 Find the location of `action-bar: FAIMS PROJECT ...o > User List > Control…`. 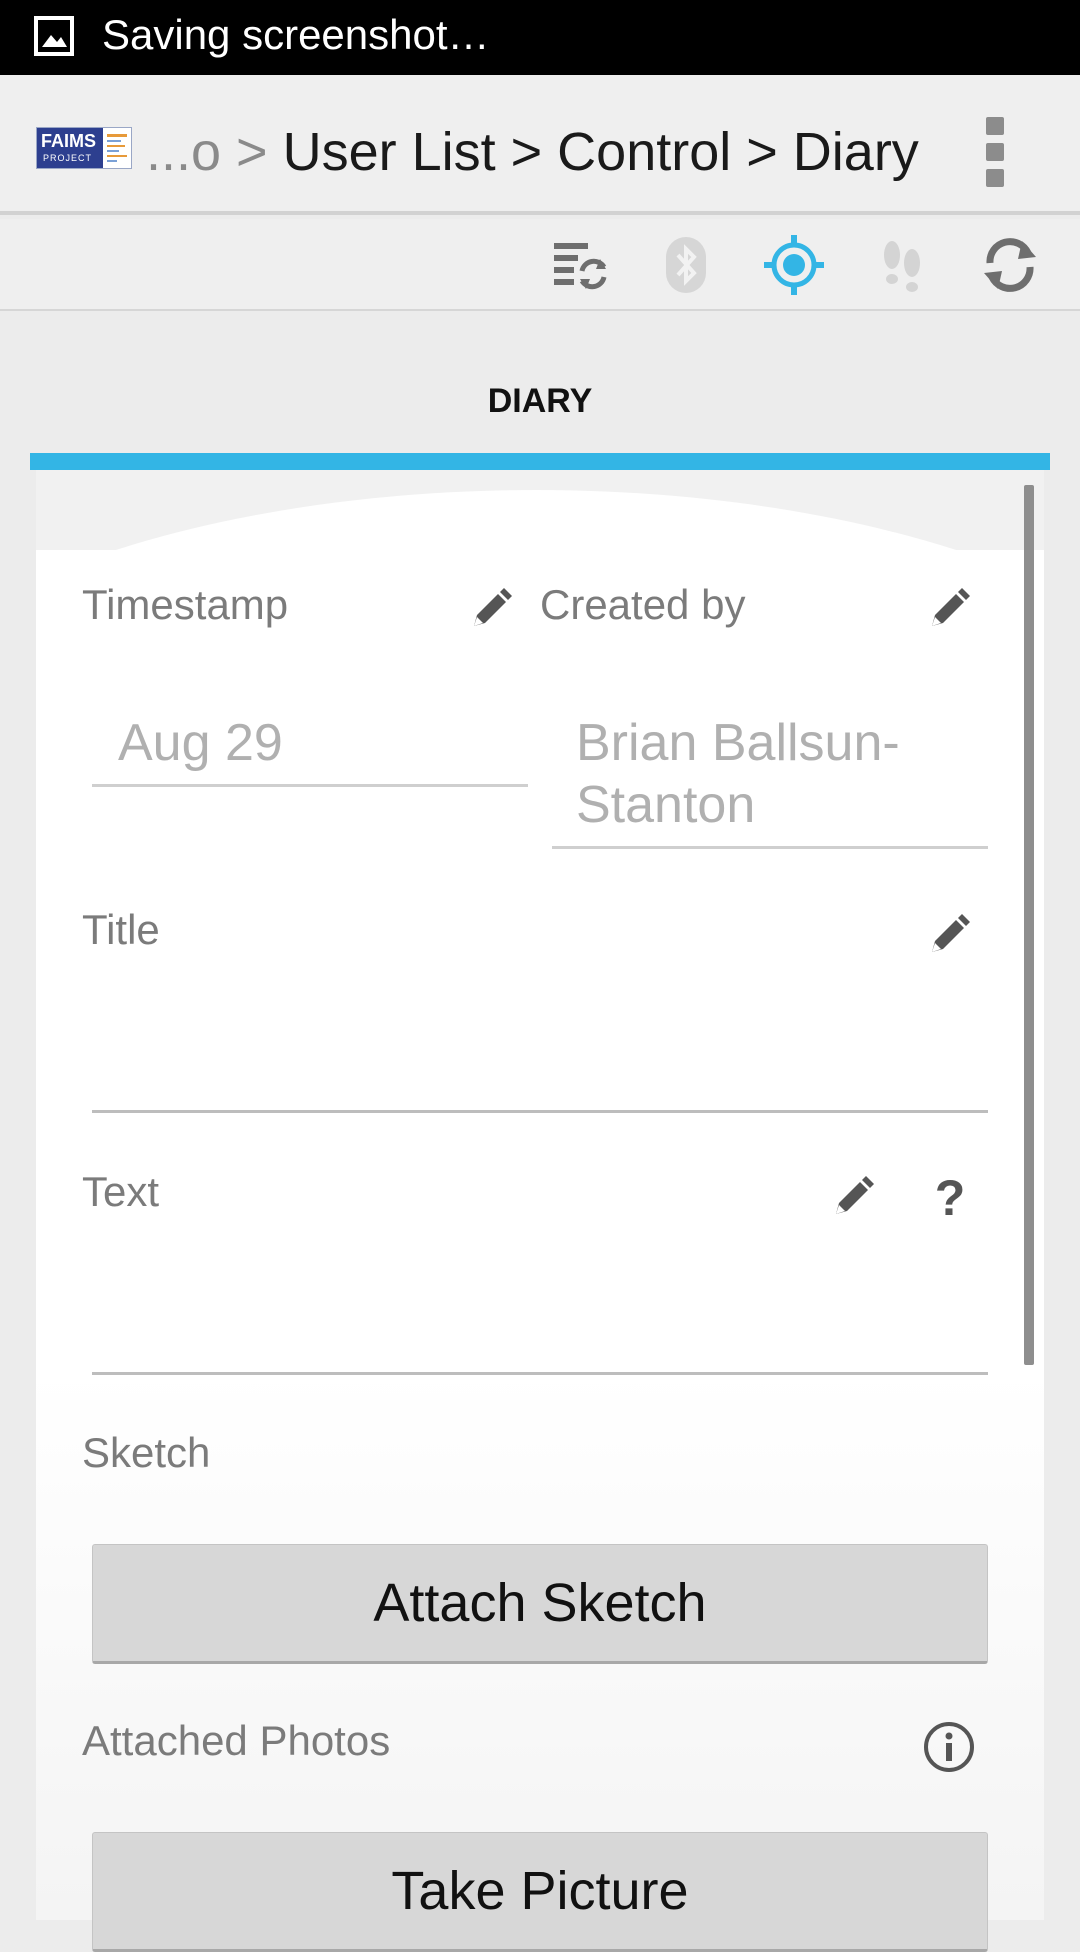

action-bar: FAIMS PROJECT ...o > User List > Control… is located at coordinates (540, 145).